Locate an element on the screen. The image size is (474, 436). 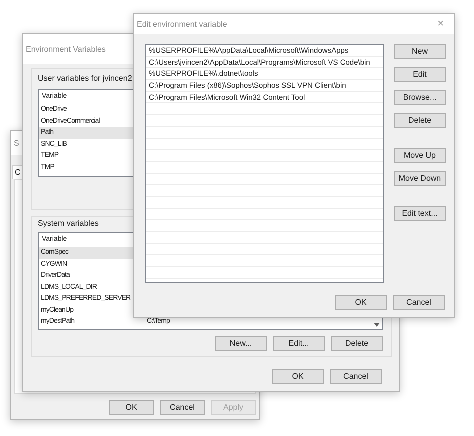
side-button: Delete is located at coordinates (420, 120).